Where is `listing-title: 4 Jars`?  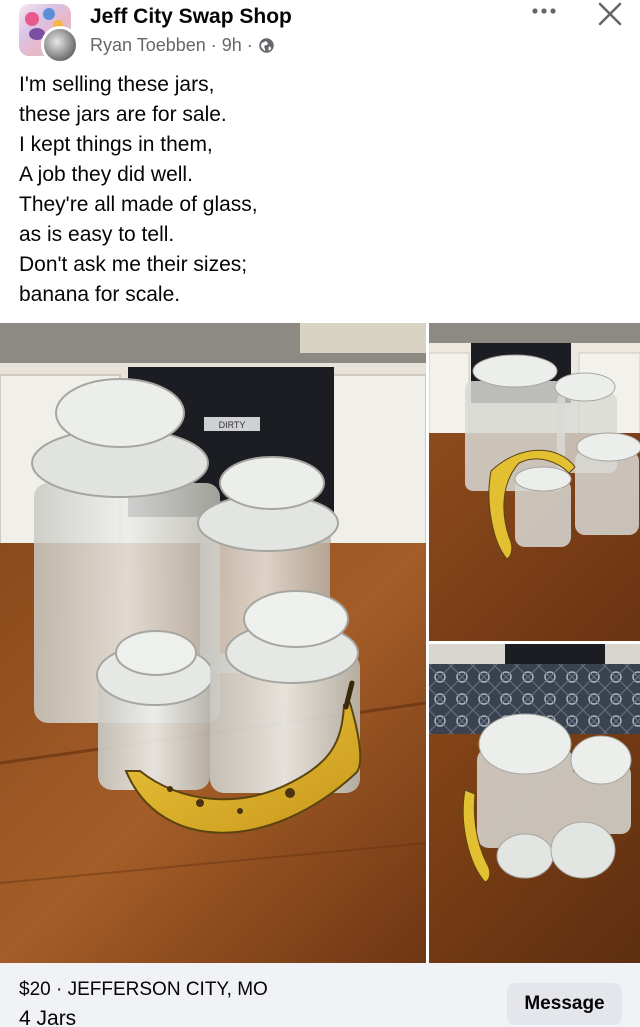
listing-title: 4 Jars is located at coordinates (47, 1017).